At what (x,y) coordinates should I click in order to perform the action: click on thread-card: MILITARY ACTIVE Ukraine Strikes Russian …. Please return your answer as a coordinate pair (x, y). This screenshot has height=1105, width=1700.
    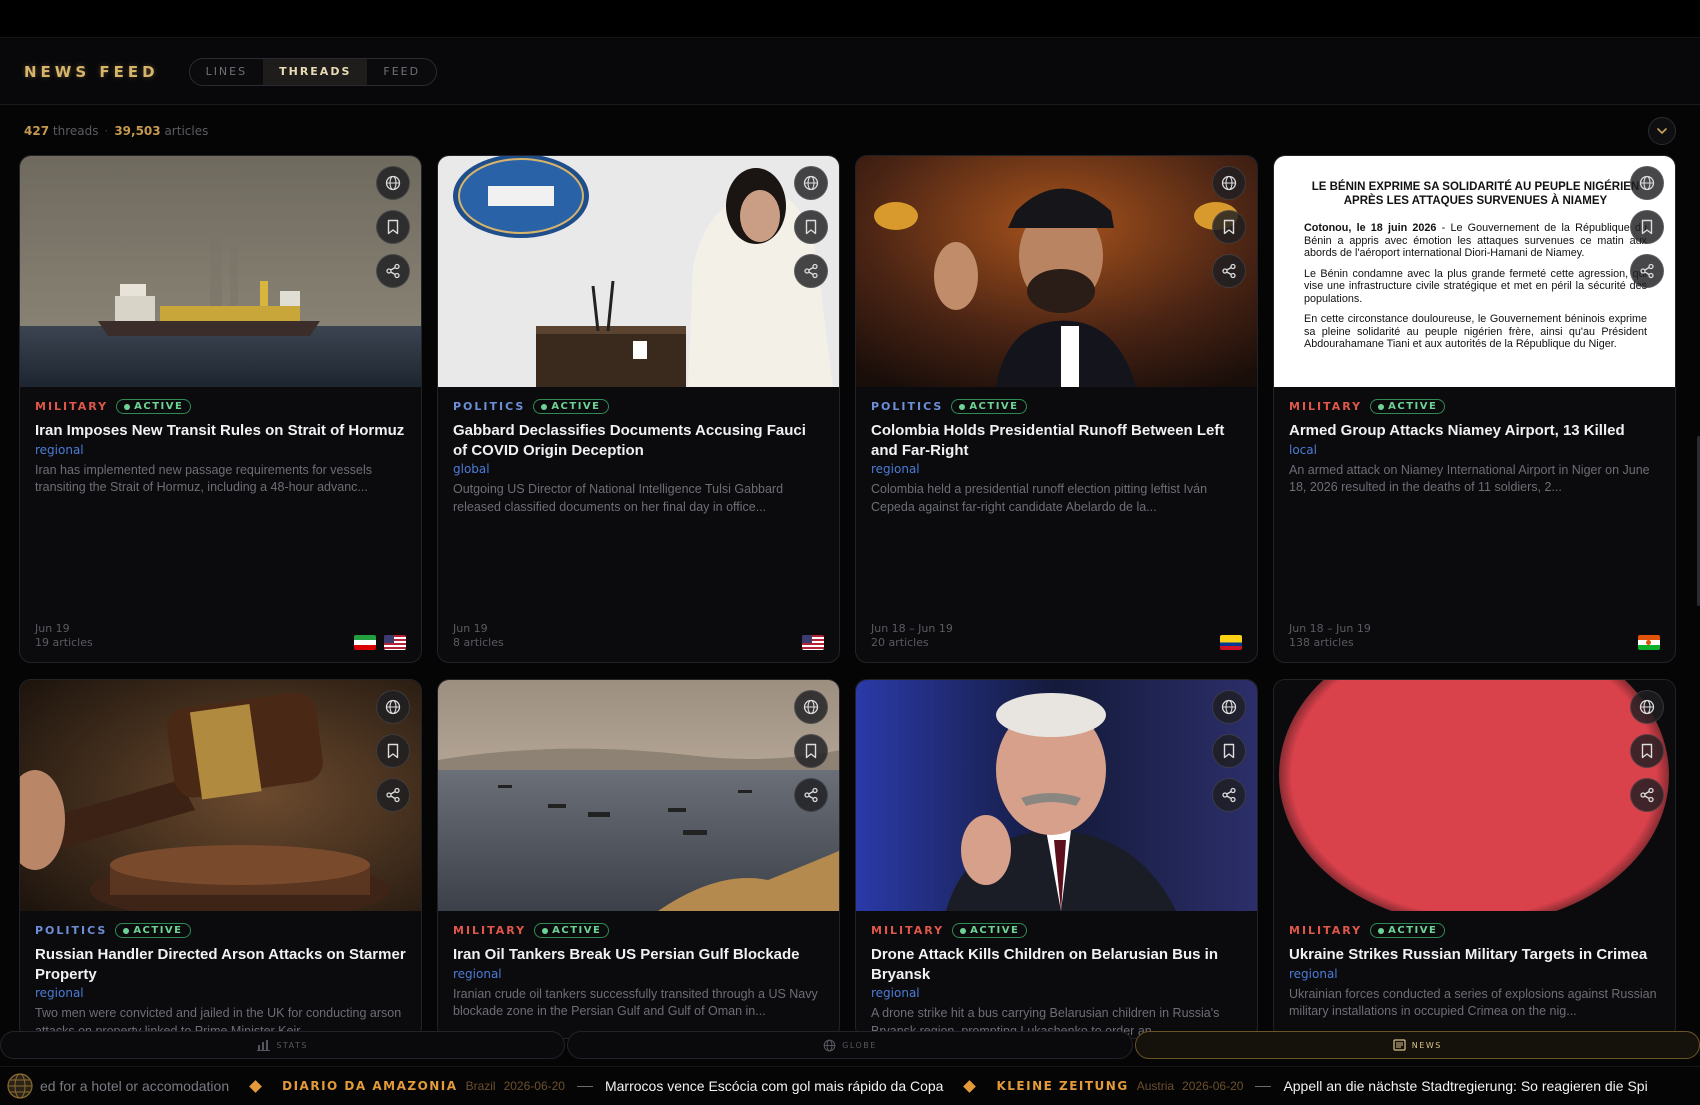
    Looking at the image, I should click on (1474, 859).